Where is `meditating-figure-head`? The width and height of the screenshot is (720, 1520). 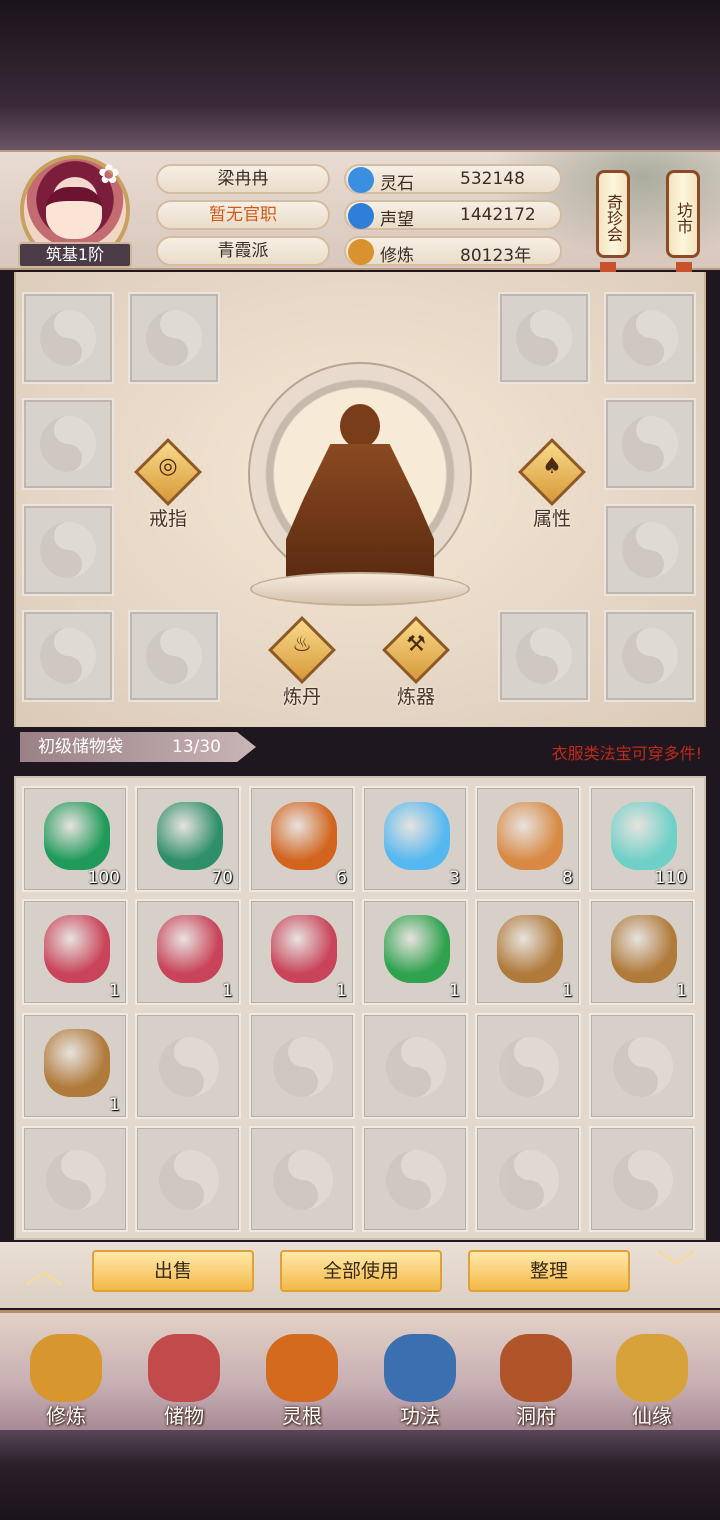
meditating-figure-head is located at coordinates (360, 426).